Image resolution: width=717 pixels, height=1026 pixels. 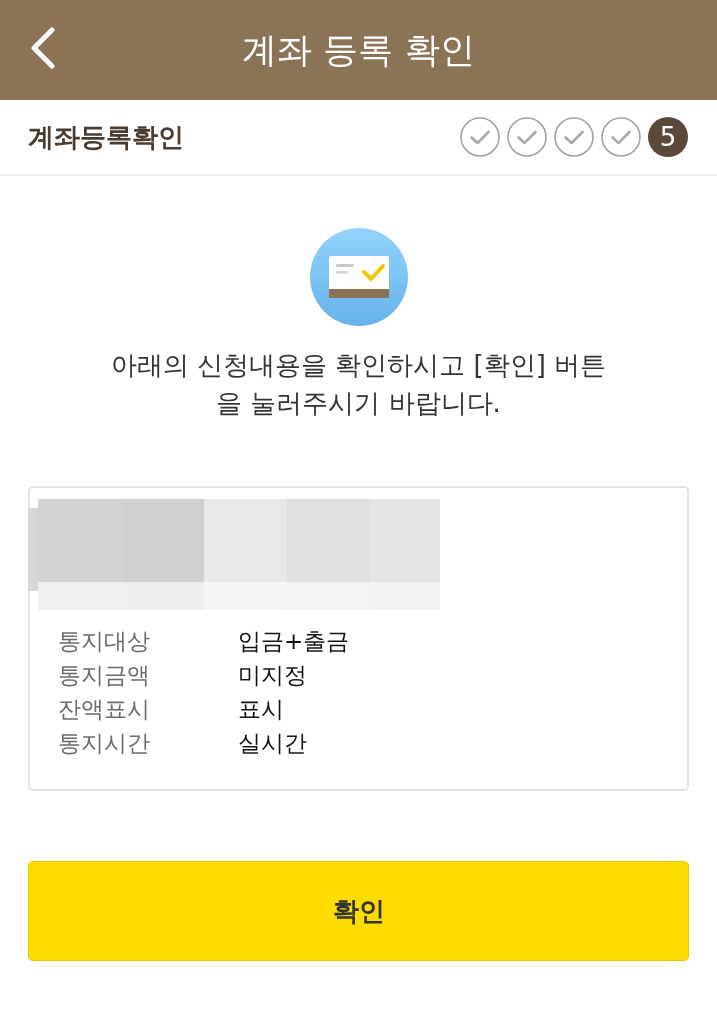 I want to click on detail-value: 미지정, so click(x=272, y=675).